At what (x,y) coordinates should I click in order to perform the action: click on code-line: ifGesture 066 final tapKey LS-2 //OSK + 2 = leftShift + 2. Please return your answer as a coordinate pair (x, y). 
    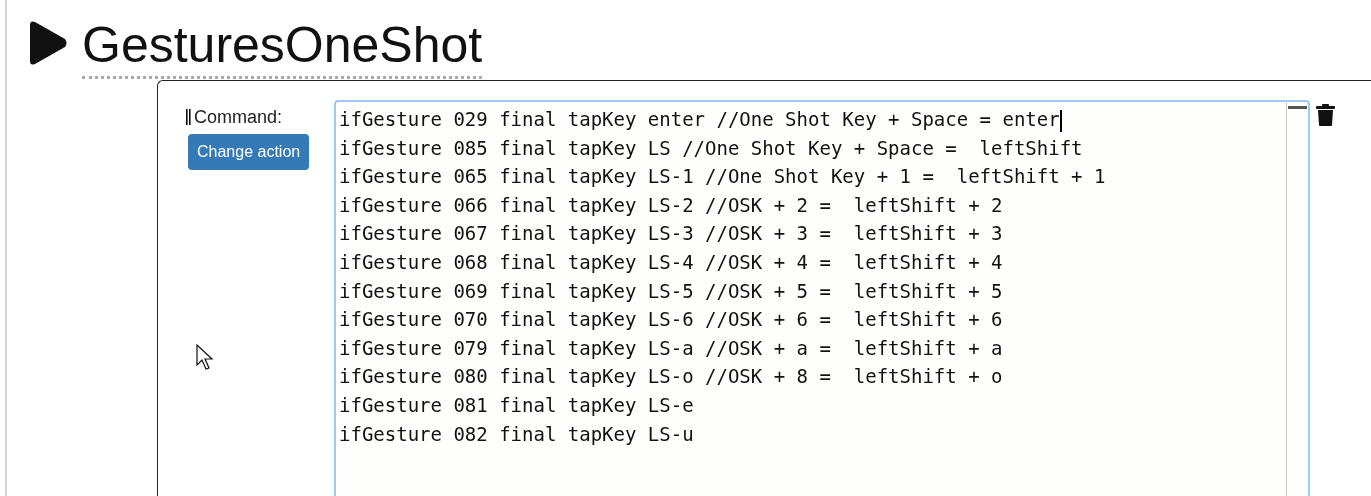
    Looking at the image, I should click on (671, 205).